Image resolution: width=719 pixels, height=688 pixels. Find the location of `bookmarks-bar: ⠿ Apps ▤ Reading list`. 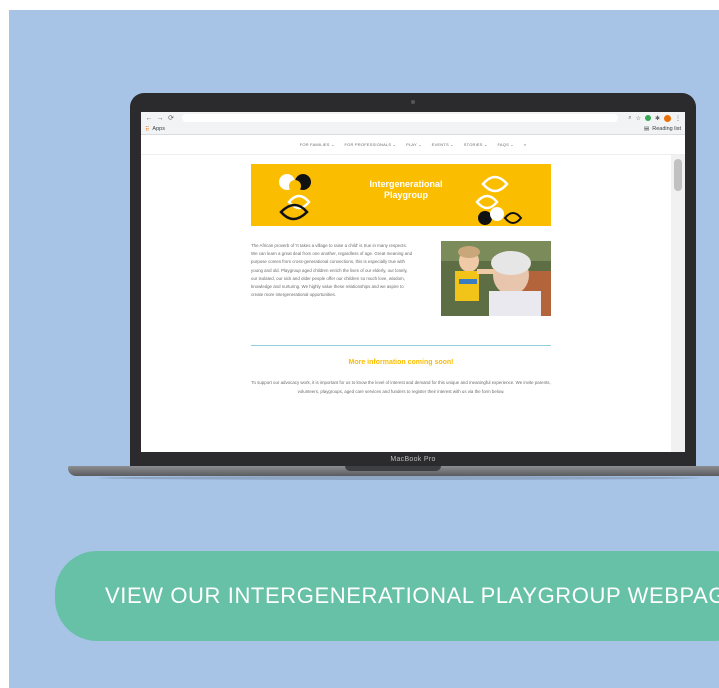

bookmarks-bar: ⠿ Apps ▤ Reading list is located at coordinates (413, 129).